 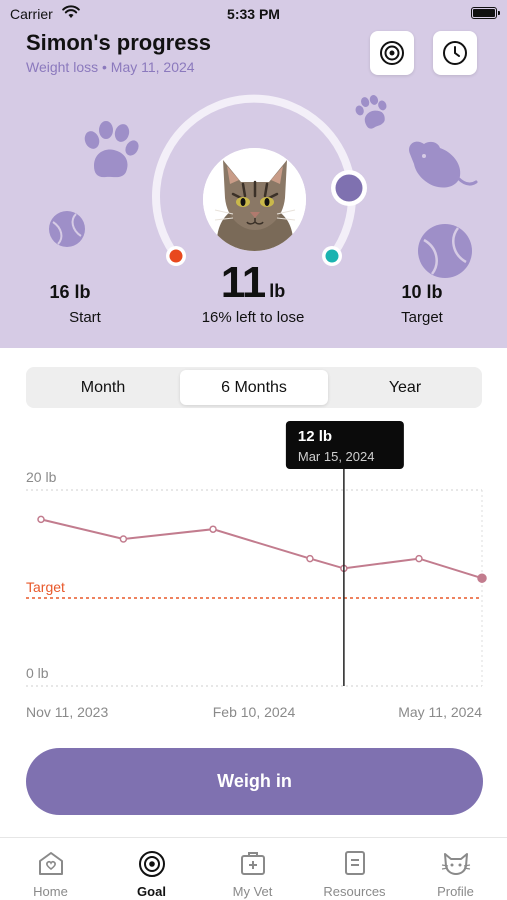 I want to click on tab-bar: Home Goal My Vet Resources Profile, so click(x=253, y=868).